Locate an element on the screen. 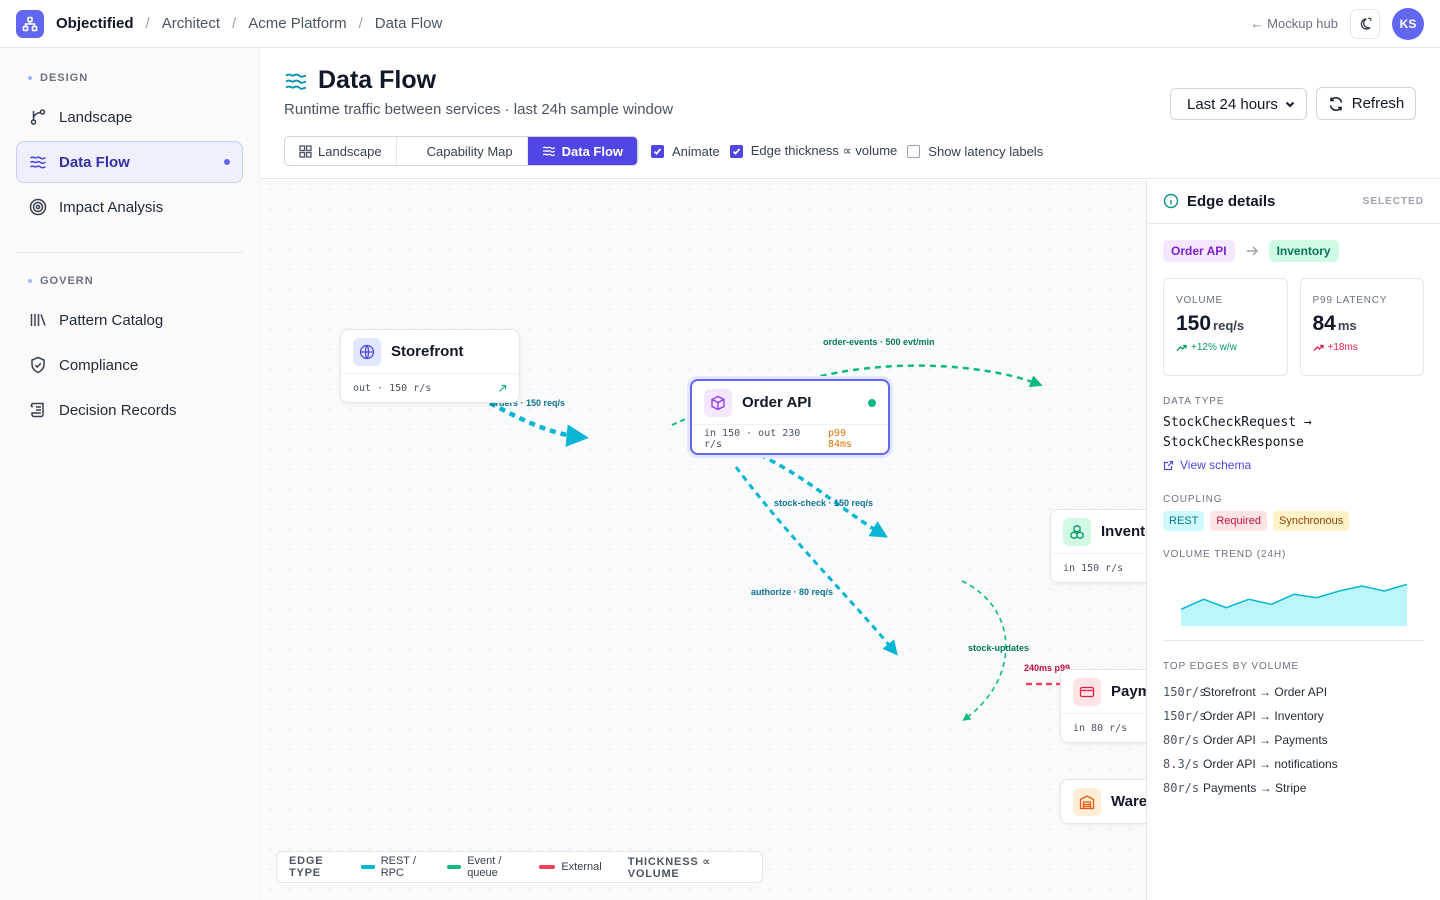  package-icon is located at coordinates (718, 402).